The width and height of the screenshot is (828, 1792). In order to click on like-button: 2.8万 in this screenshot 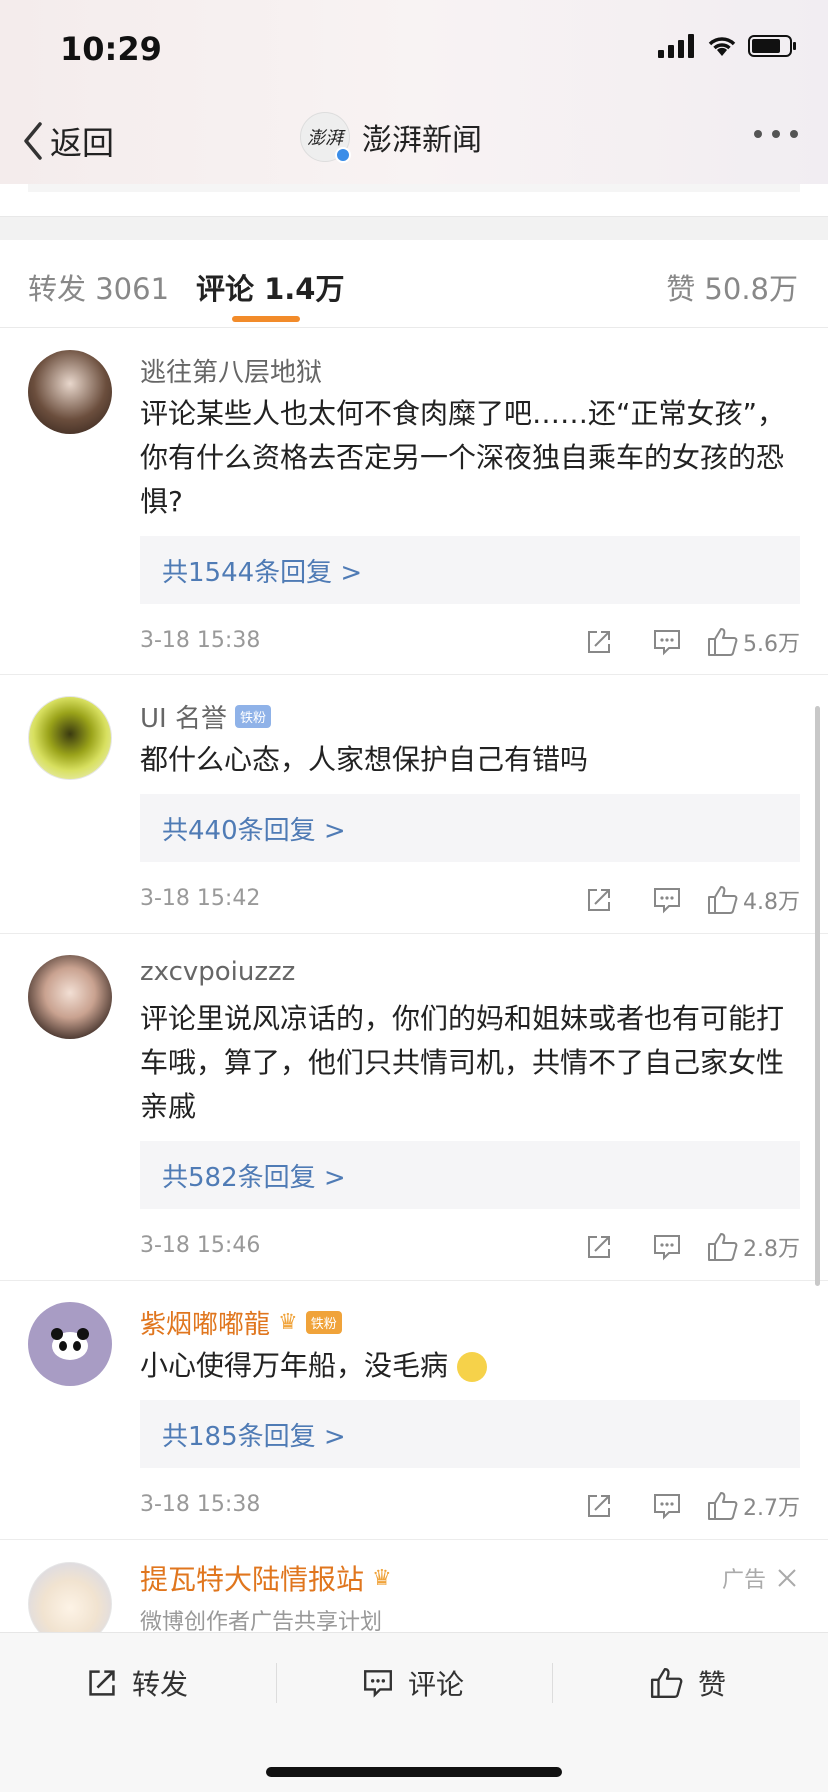, I will do `click(753, 1247)`.